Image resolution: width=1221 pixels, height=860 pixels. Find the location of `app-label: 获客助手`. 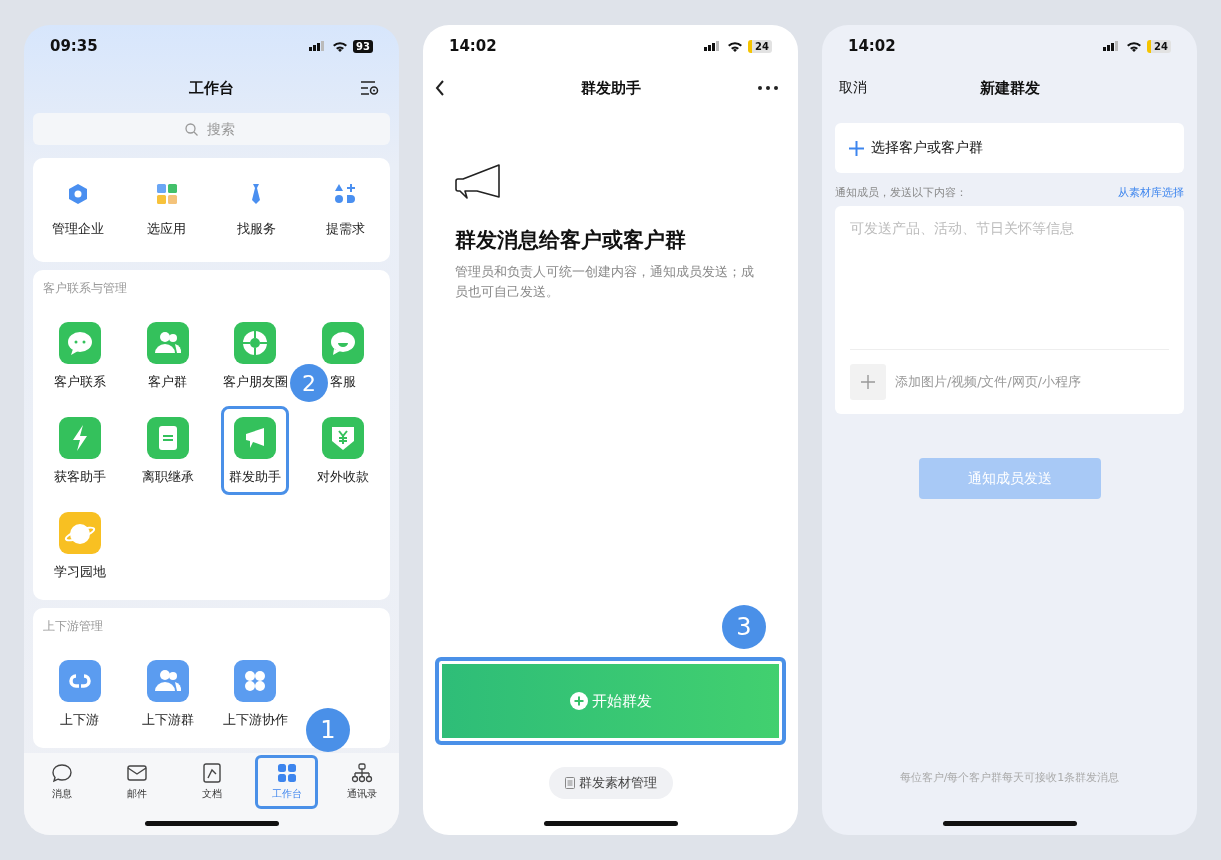

app-label: 获客助手 is located at coordinates (79, 477).